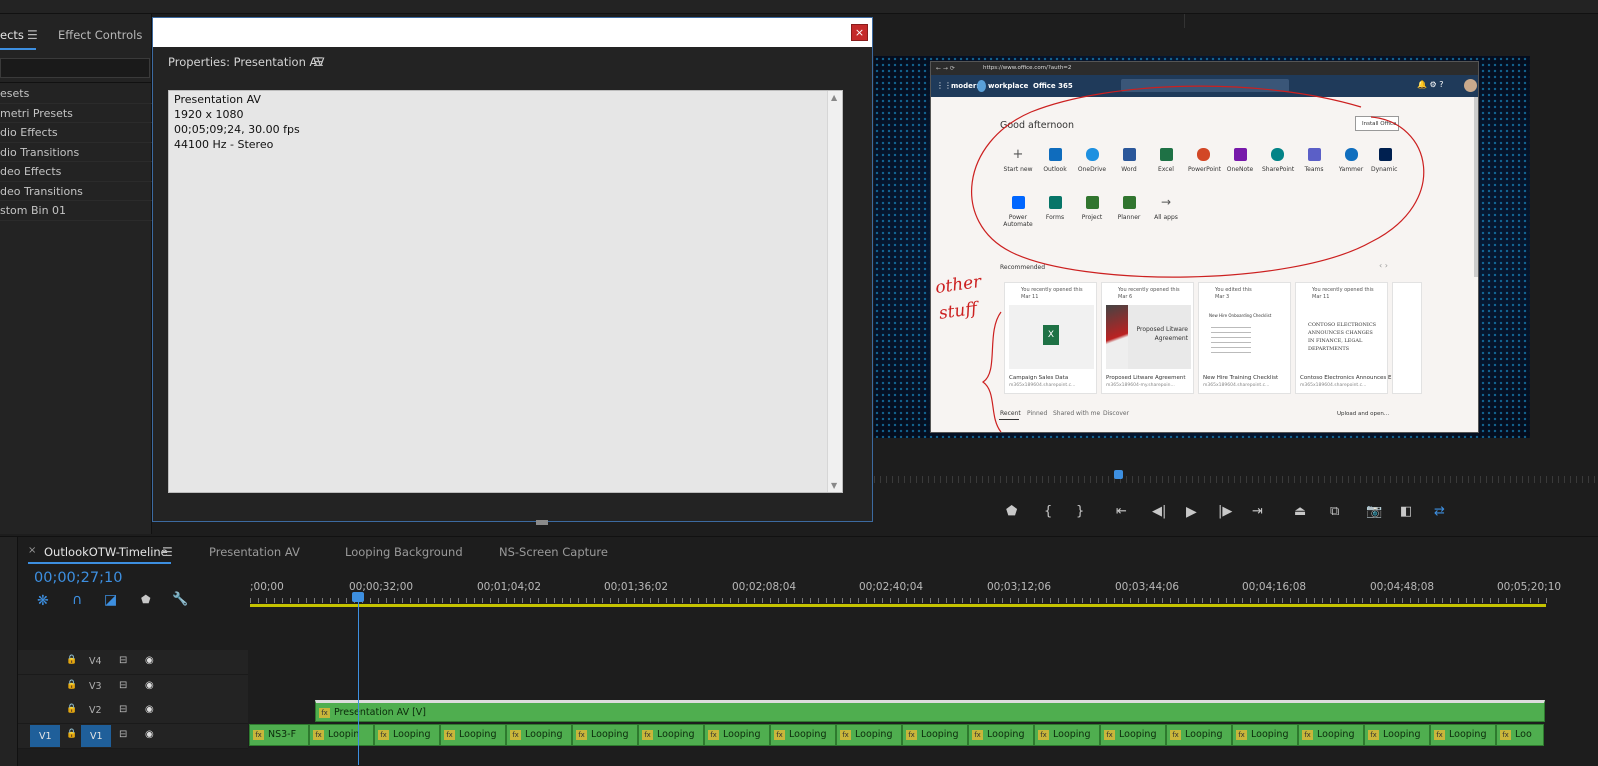 The height and width of the screenshot is (766, 1598). Describe the element at coordinates (1402, 587) in the screenshot. I see `ruler-label: 00;04;48;08` at that location.